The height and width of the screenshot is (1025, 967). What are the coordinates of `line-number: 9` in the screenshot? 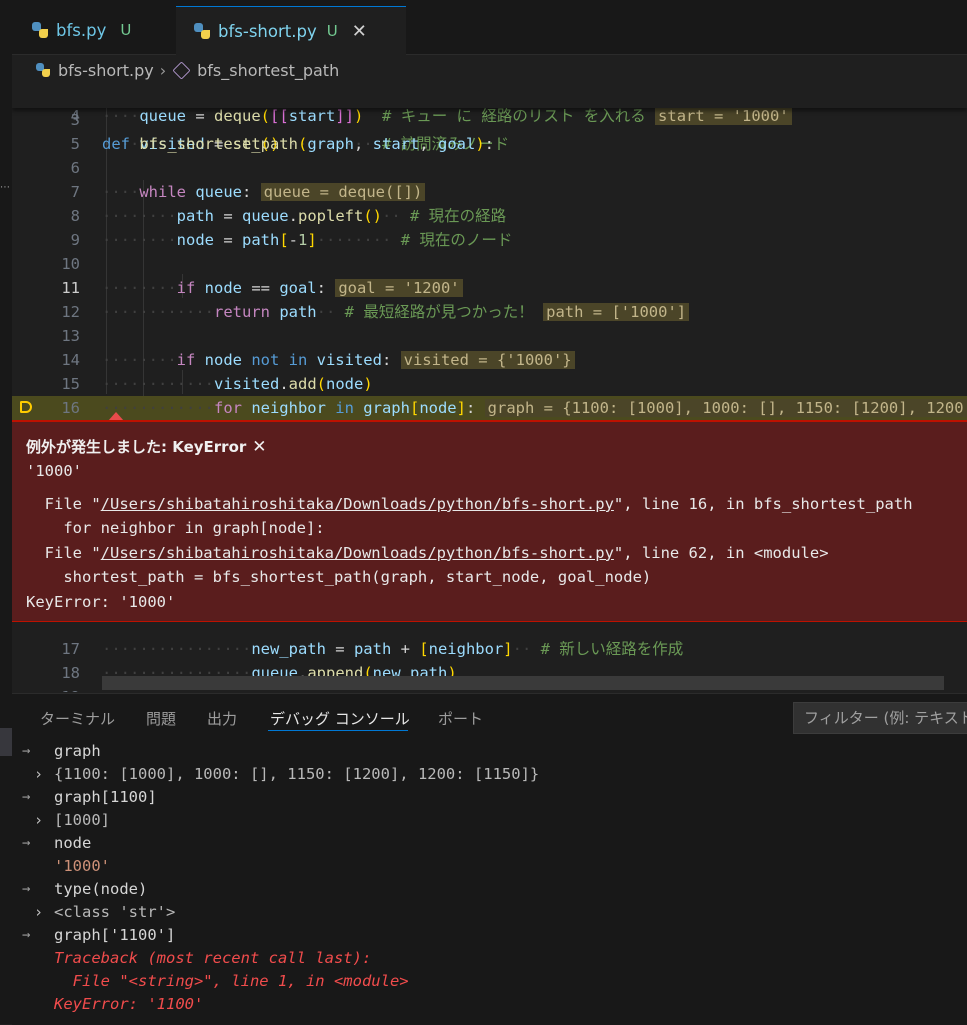 It's located at (75, 240).